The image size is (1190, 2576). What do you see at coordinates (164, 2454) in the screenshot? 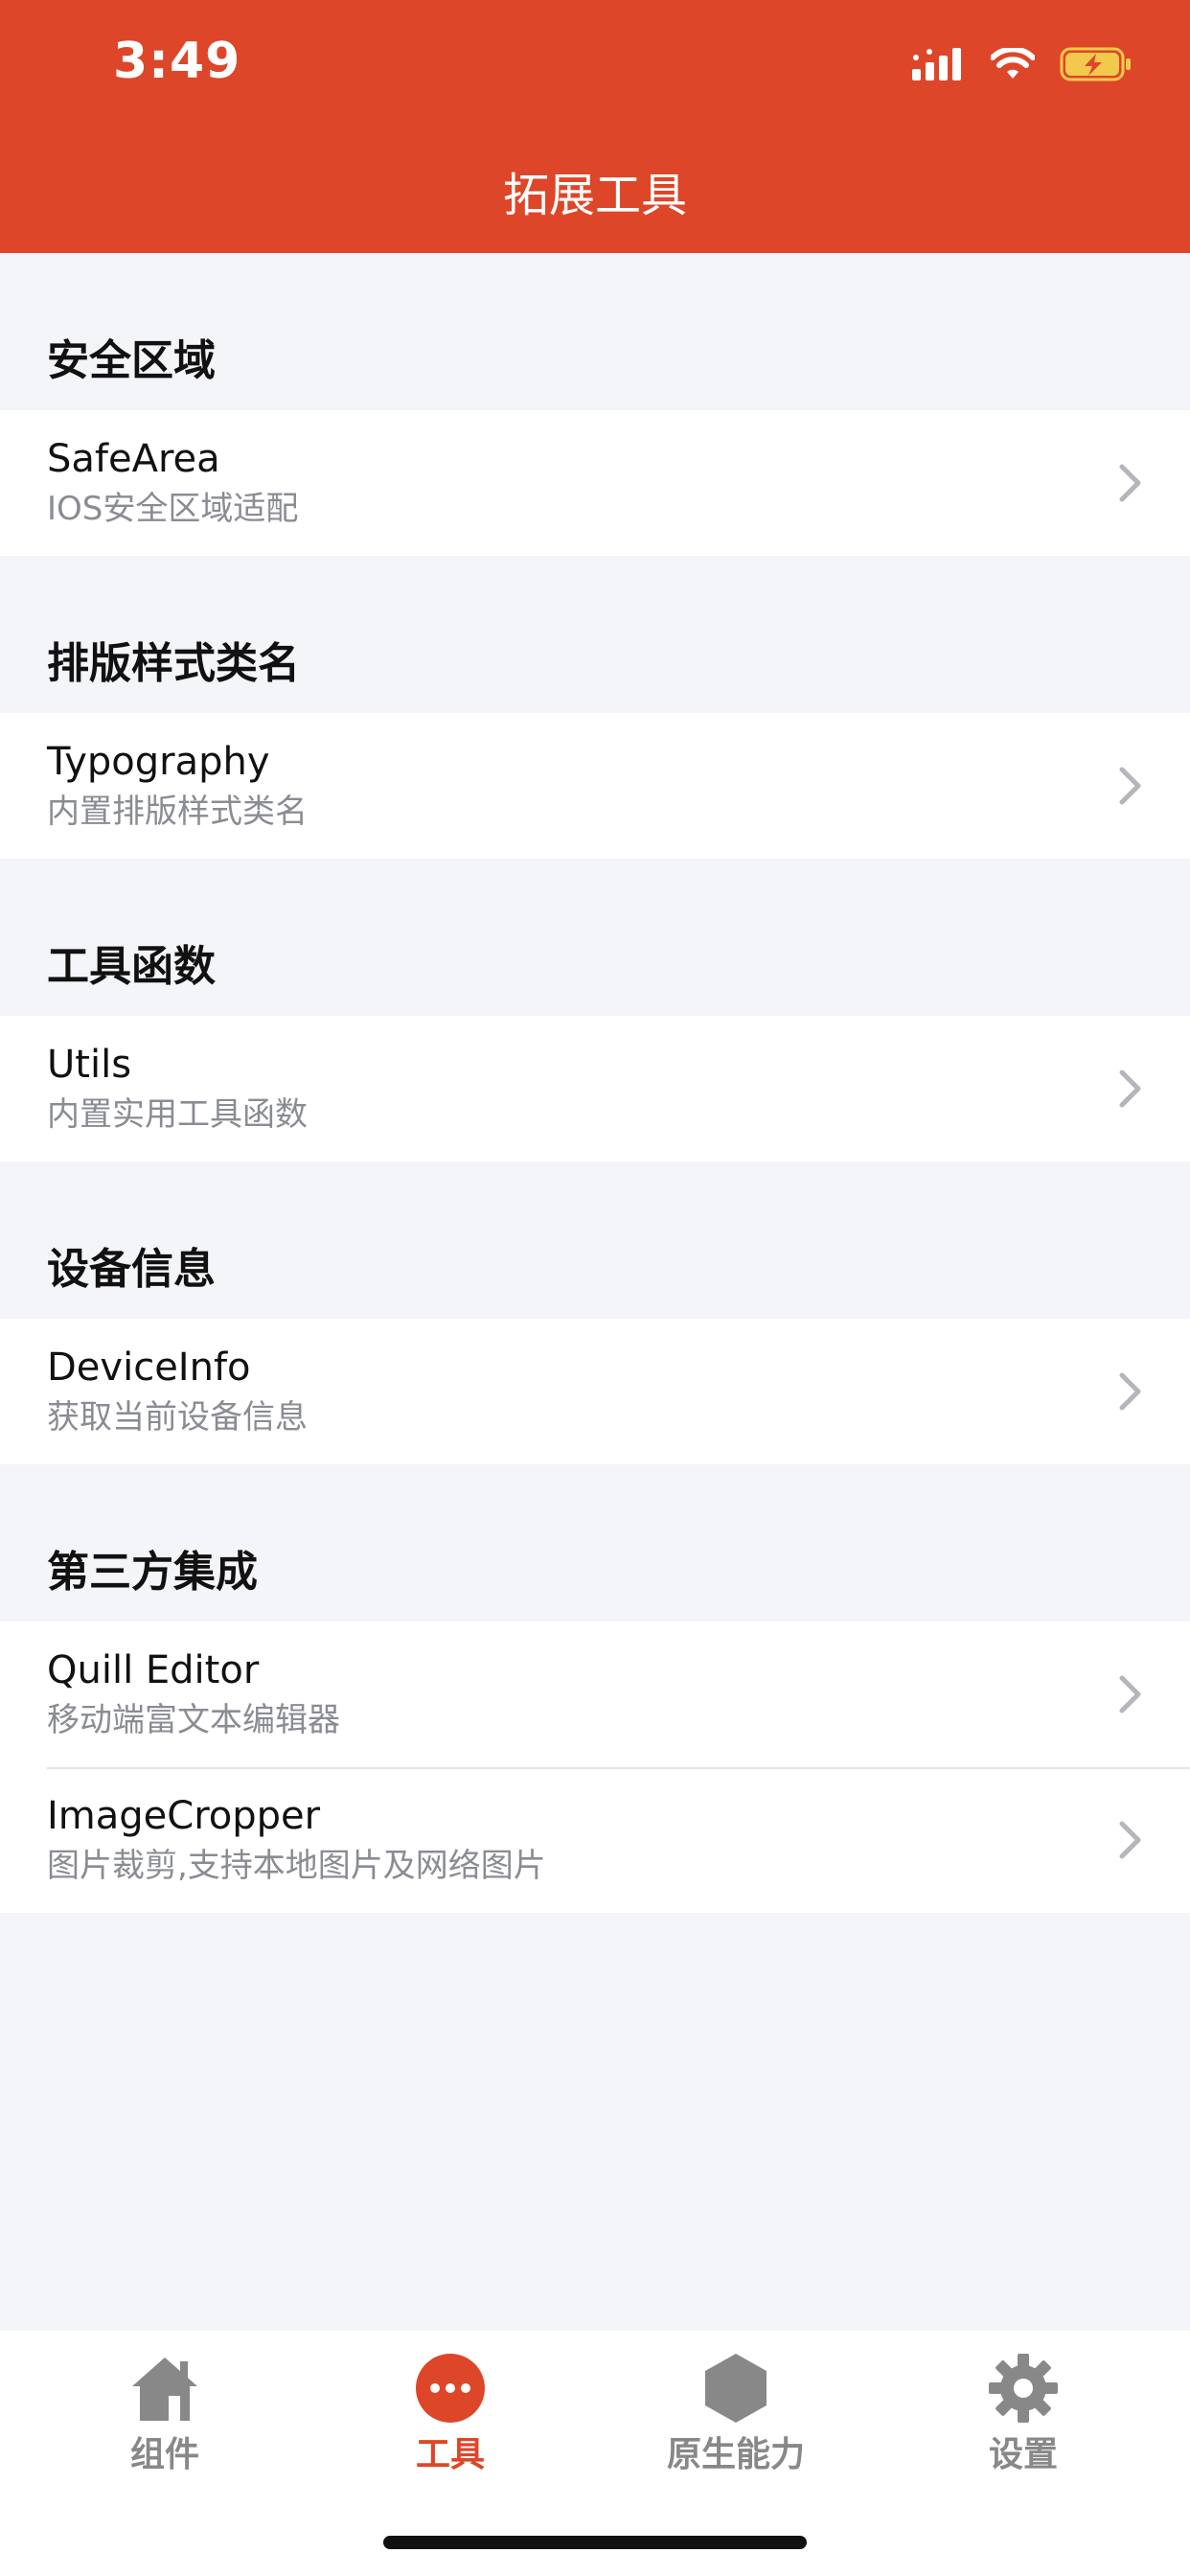
I see `tab-label: 组件` at bounding box center [164, 2454].